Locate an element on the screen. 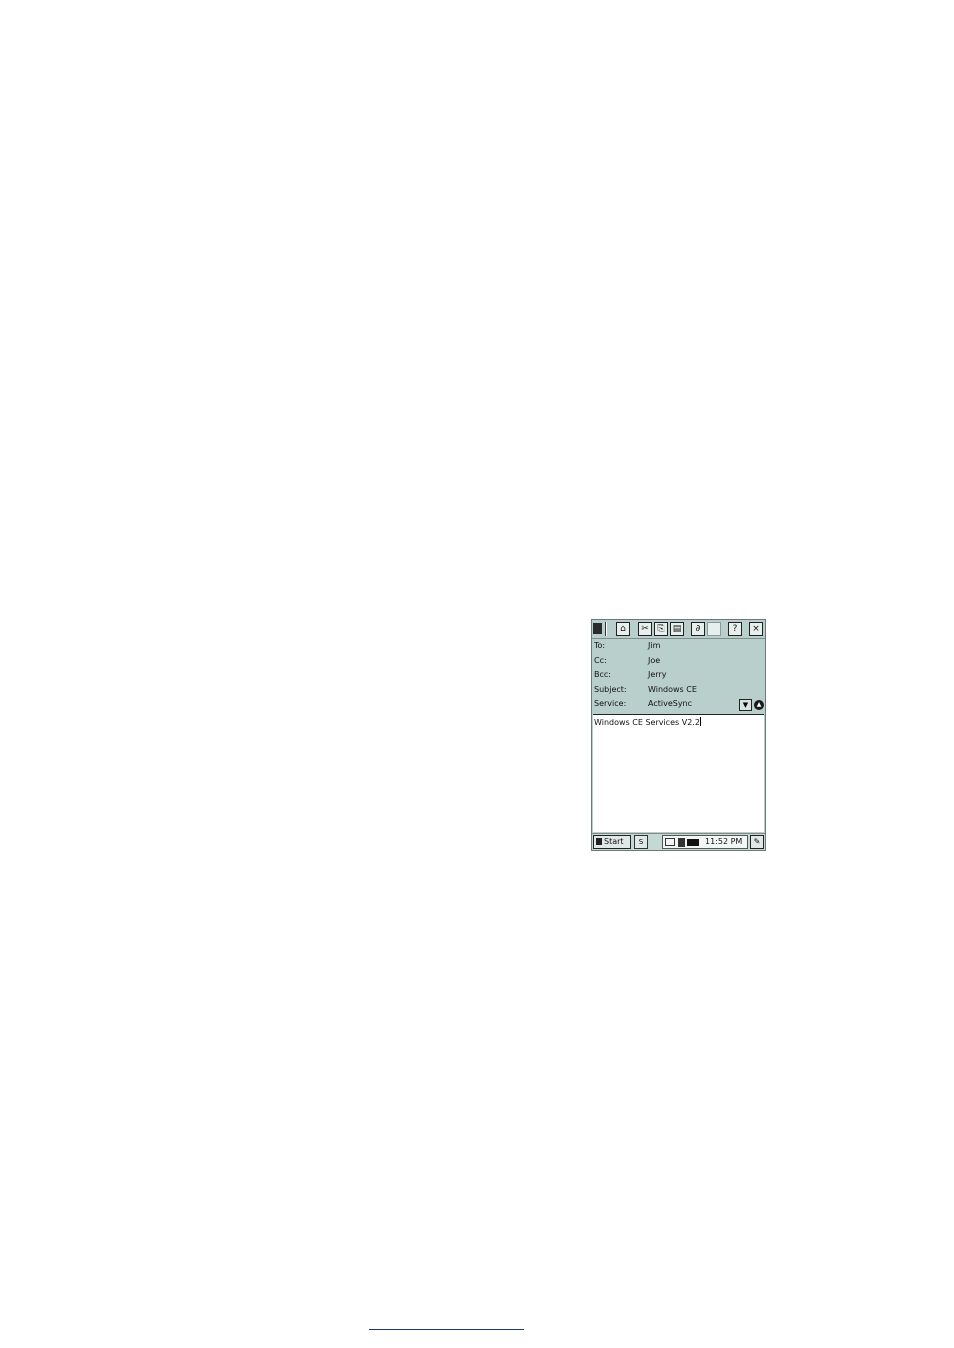 Image resolution: width=954 pixels, height=1348 pixels. disabled-button is located at coordinates (714, 629).